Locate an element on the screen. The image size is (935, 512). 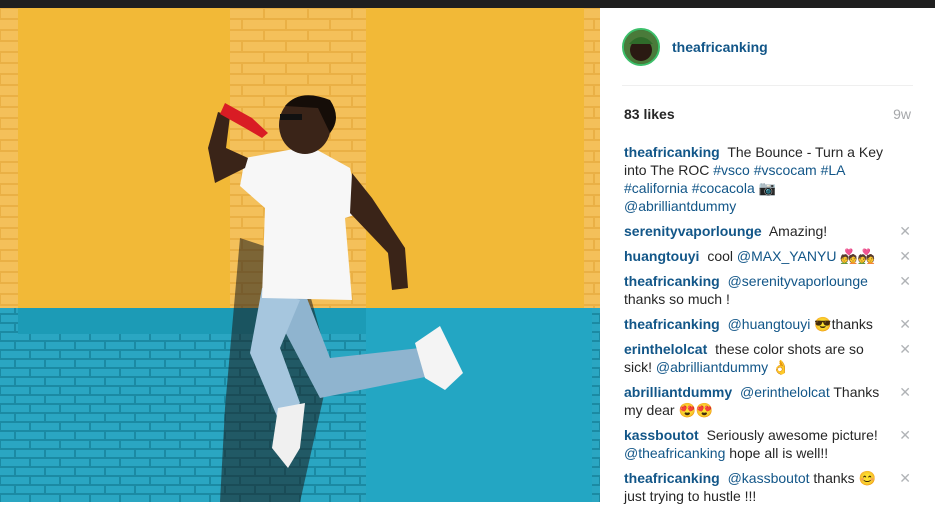
comment-text: thanks so much ! is located at coordinates (677, 299).